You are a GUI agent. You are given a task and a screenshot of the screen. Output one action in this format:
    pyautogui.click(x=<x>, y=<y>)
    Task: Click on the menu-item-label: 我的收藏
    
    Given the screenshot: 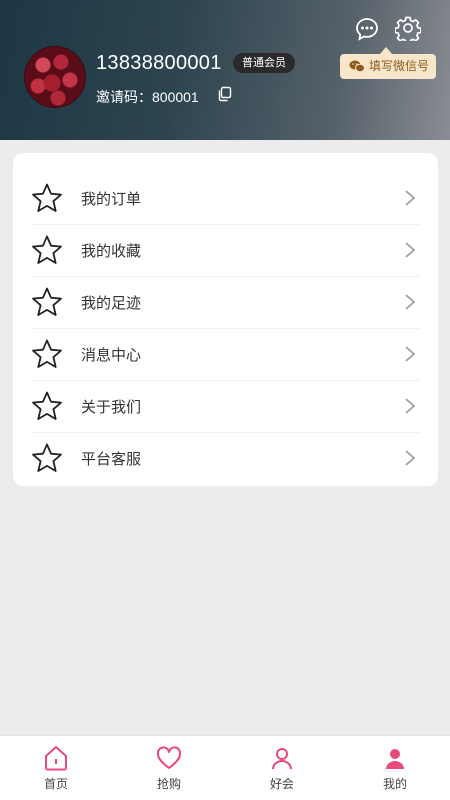 What is the action you would take?
    pyautogui.click(x=111, y=251)
    